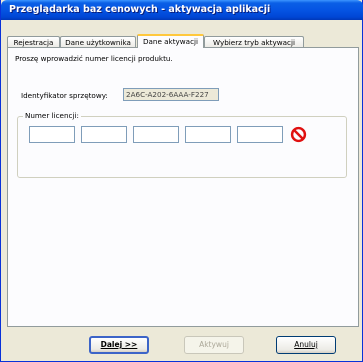 The image size is (363, 362). I want to click on cancel-button: Anuluj, so click(306, 345).